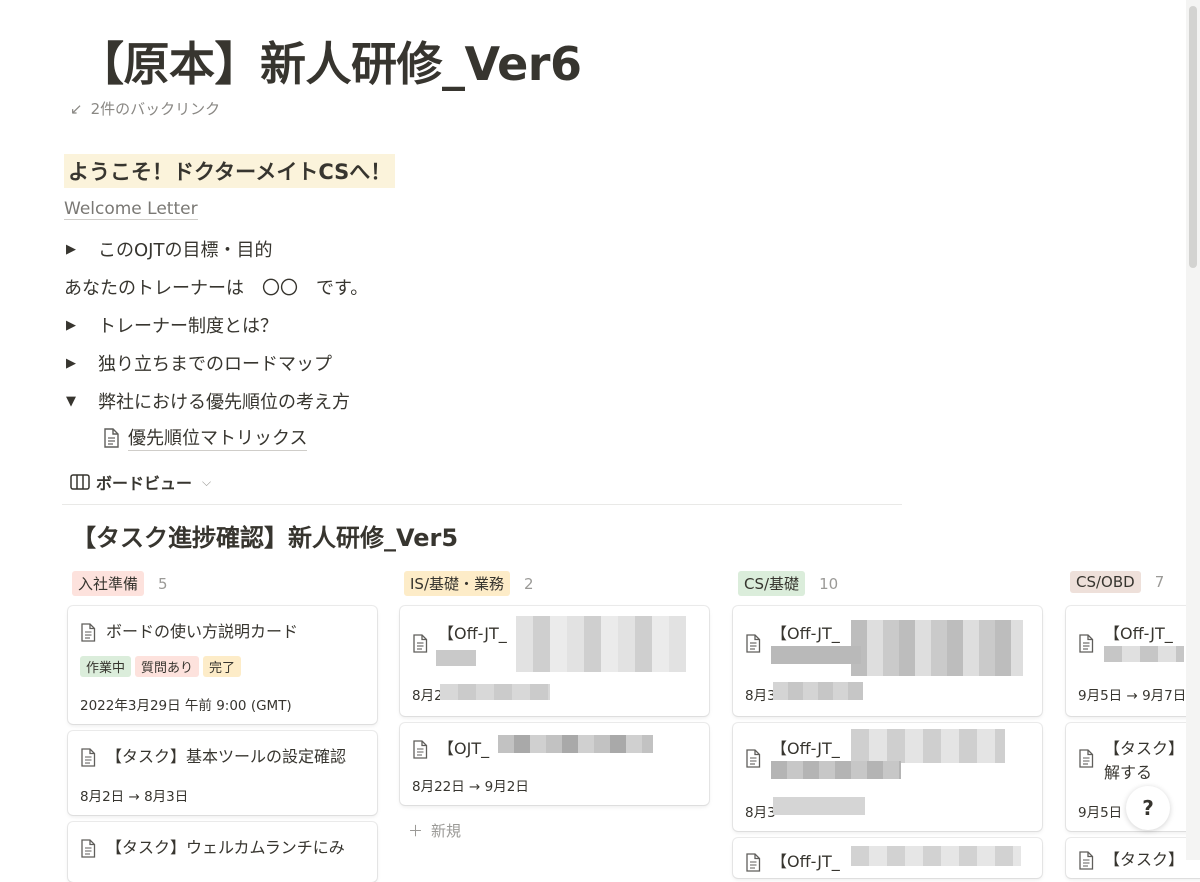 This screenshot has height=882, width=1200. I want to click on trainer-text: あなたのトレーナーは 〇〇 です。, so click(216, 288).